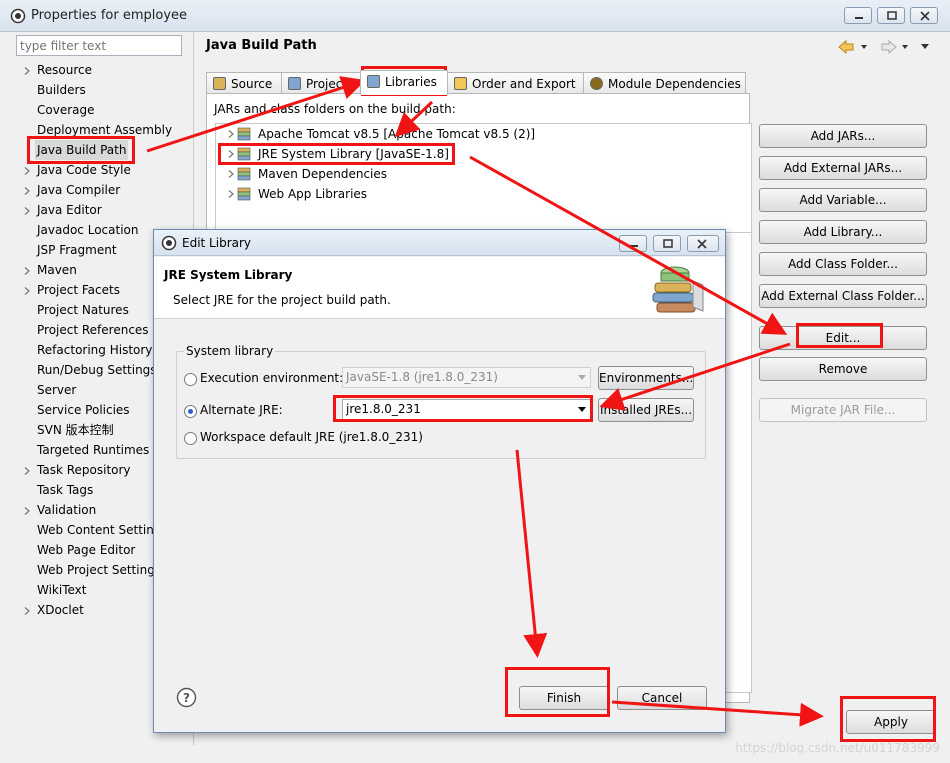 This screenshot has height=763, width=950. I want to click on tree-item-label: Web Project Settings, so click(99, 570).